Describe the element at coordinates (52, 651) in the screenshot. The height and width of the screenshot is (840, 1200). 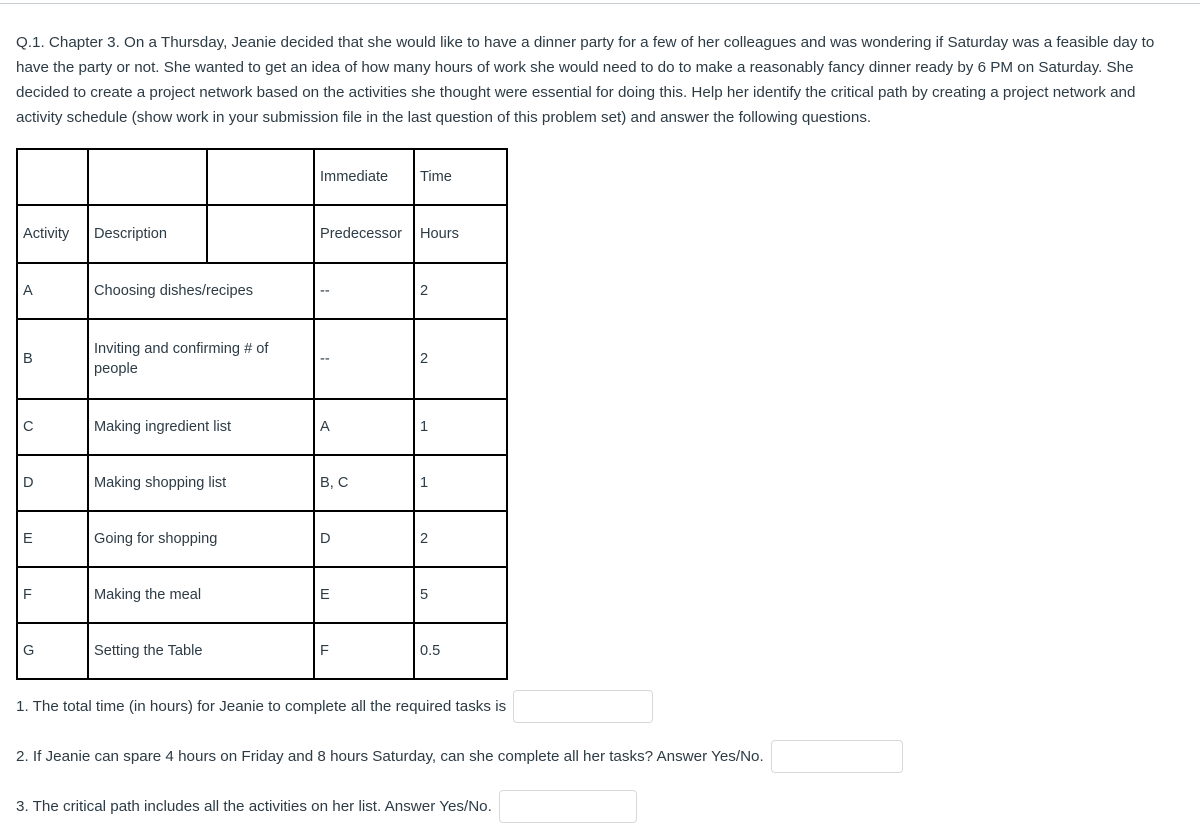
I see `cell-activity: G` at that location.